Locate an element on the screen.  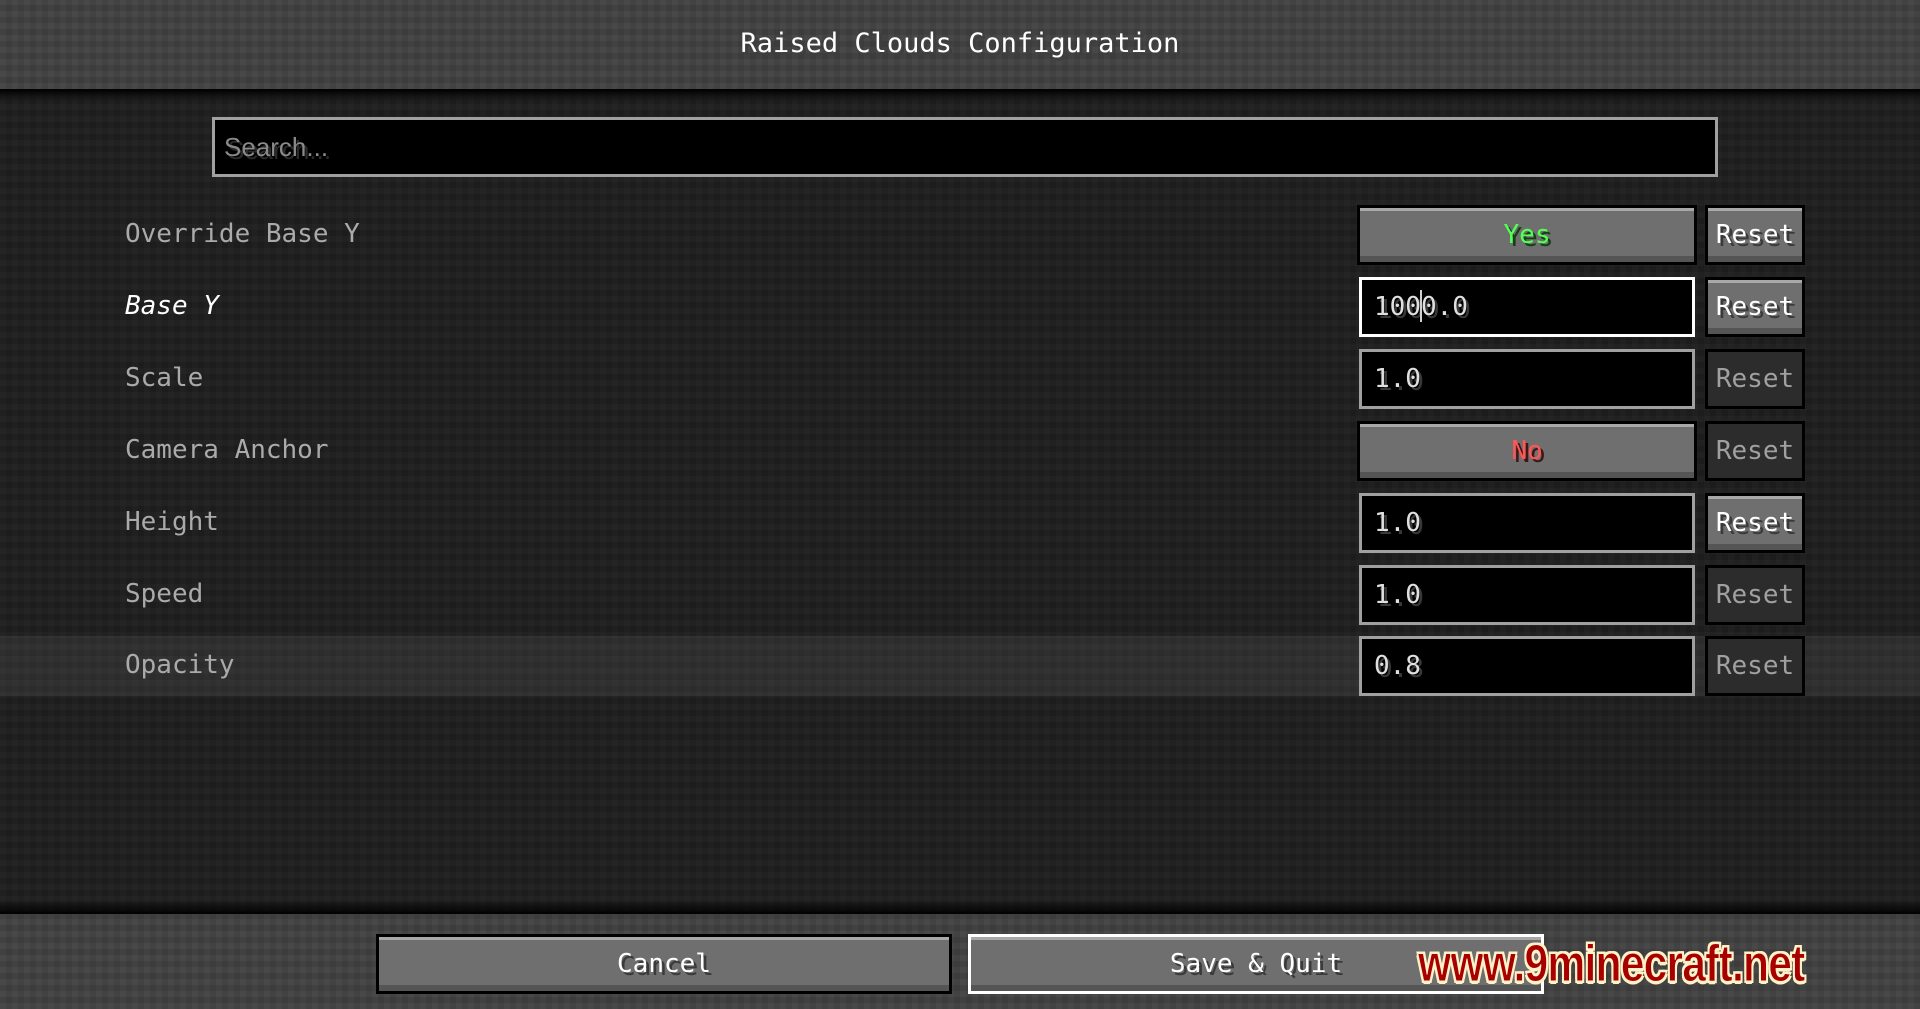
height-input: 1.0 is located at coordinates (1527, 523).